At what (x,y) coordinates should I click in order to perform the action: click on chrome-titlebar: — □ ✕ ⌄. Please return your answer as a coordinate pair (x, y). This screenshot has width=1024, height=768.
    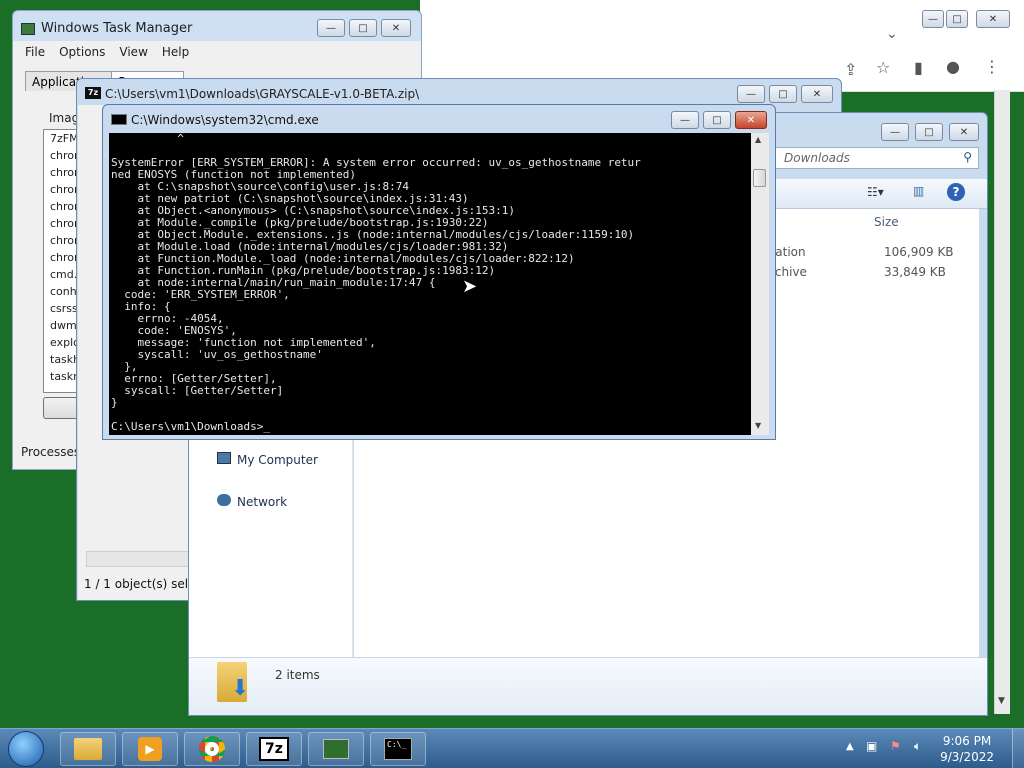
    Looking at the image, I should click on (722, 24).